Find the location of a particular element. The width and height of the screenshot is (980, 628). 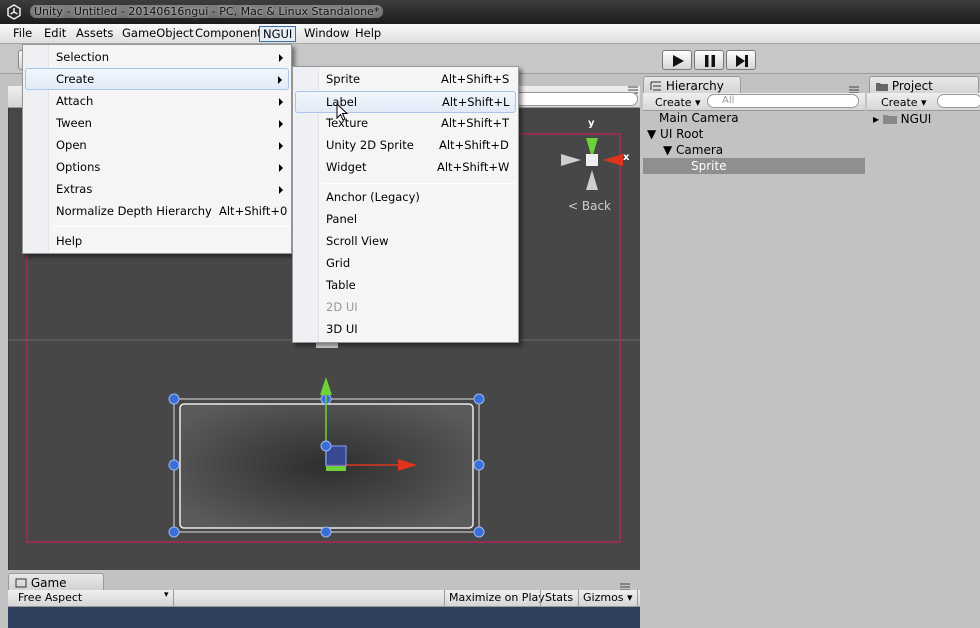

pivot-handle is located at coordinates (326, 446).